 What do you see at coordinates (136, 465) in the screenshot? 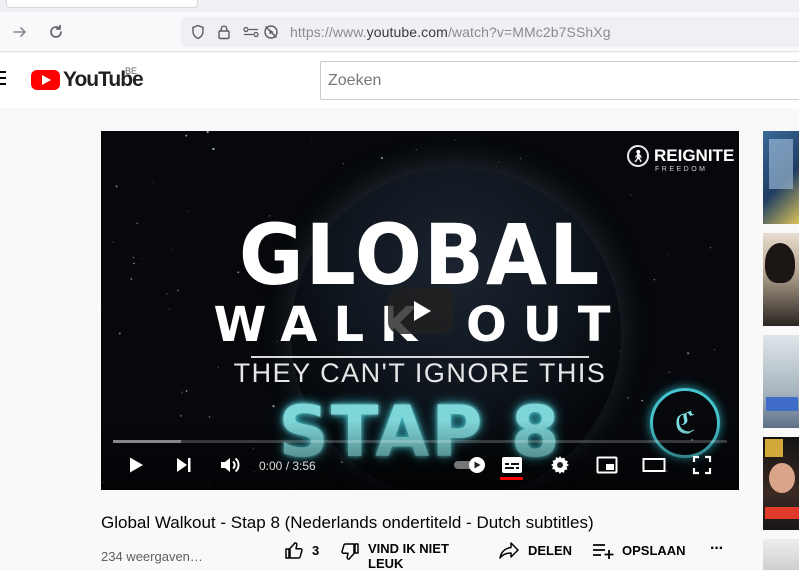
I see `play-icon` at bounding box center [136, 465].